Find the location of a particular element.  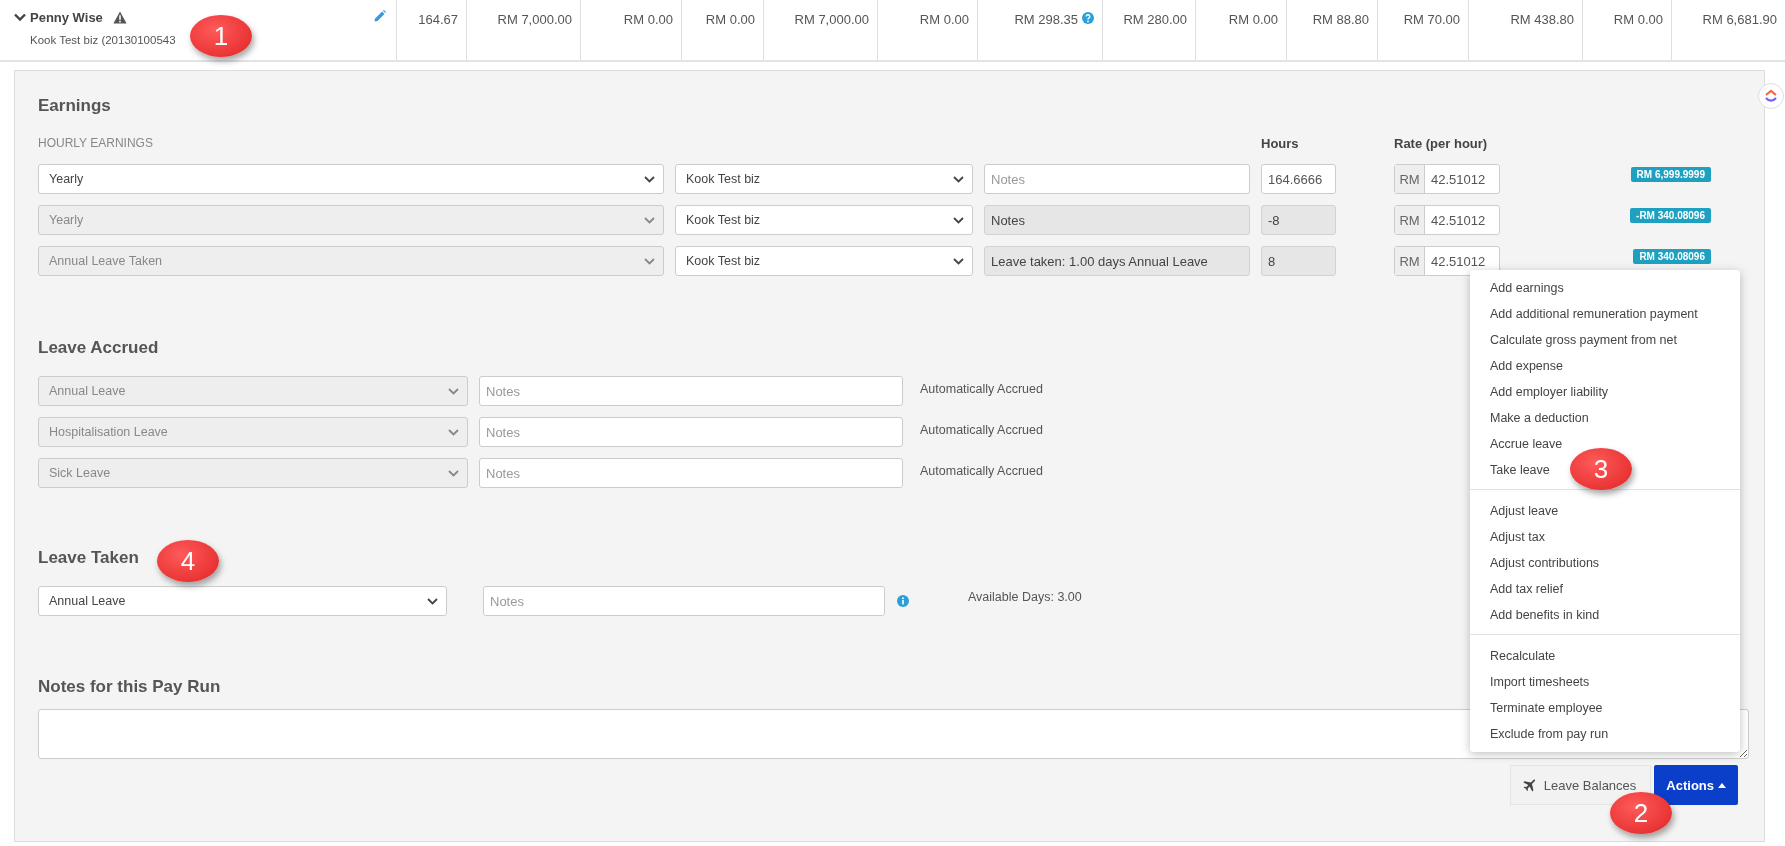

summary-value: RM 280.00 is located at coordinates (1155, 19).